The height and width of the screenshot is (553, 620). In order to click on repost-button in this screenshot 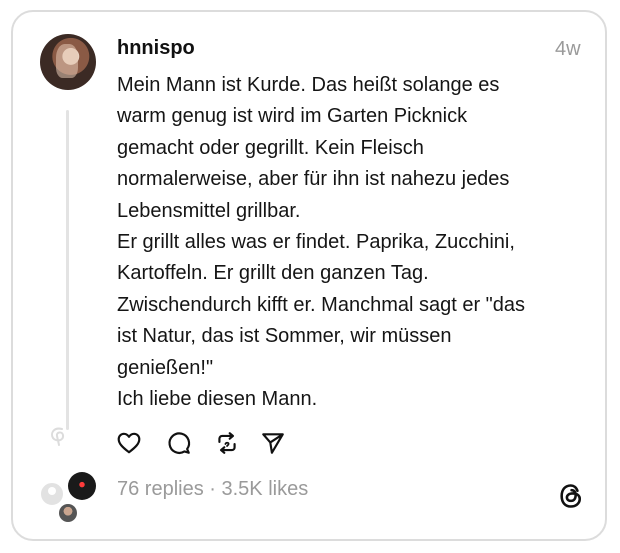, I will do `click(228, 444)`.